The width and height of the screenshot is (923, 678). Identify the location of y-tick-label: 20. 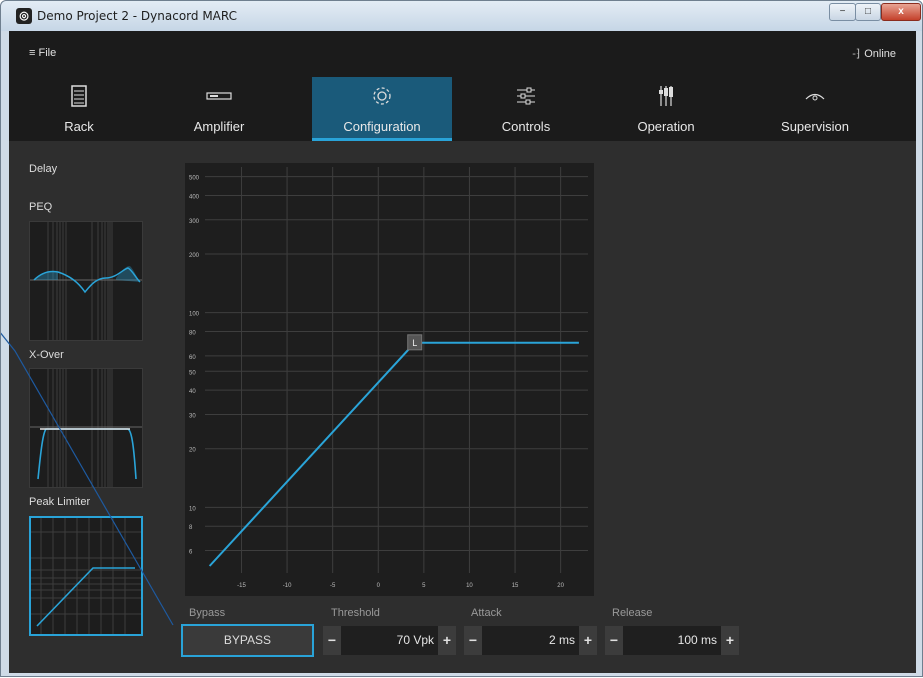
(192, 451).